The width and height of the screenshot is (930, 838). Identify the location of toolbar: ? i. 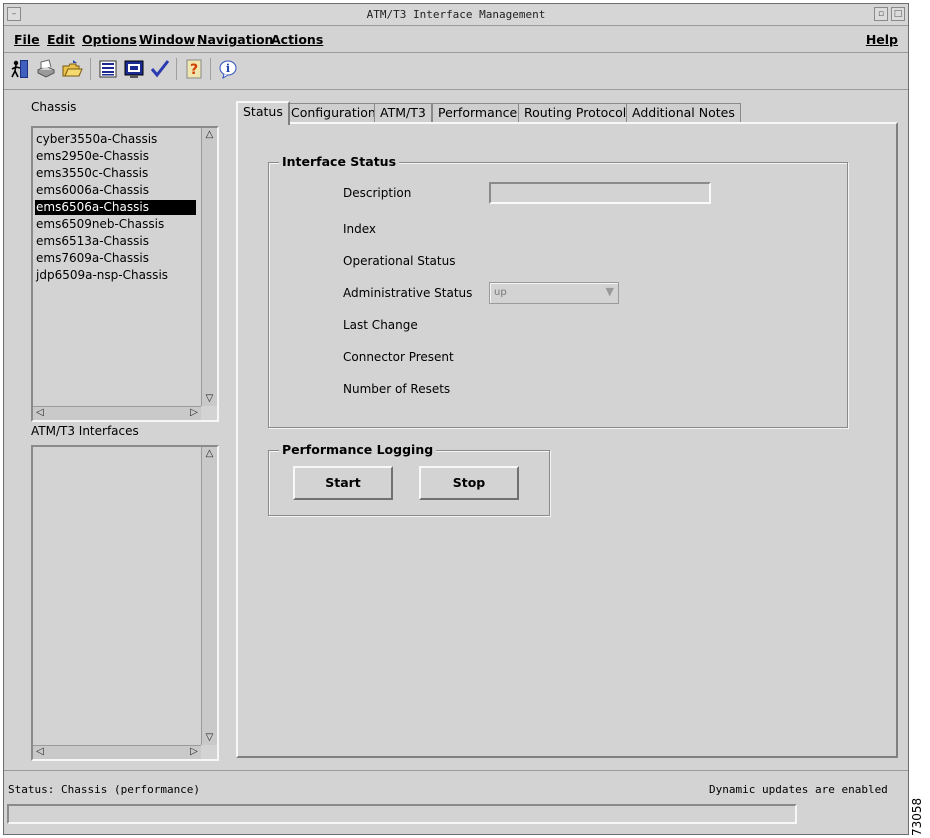
(456, 70).